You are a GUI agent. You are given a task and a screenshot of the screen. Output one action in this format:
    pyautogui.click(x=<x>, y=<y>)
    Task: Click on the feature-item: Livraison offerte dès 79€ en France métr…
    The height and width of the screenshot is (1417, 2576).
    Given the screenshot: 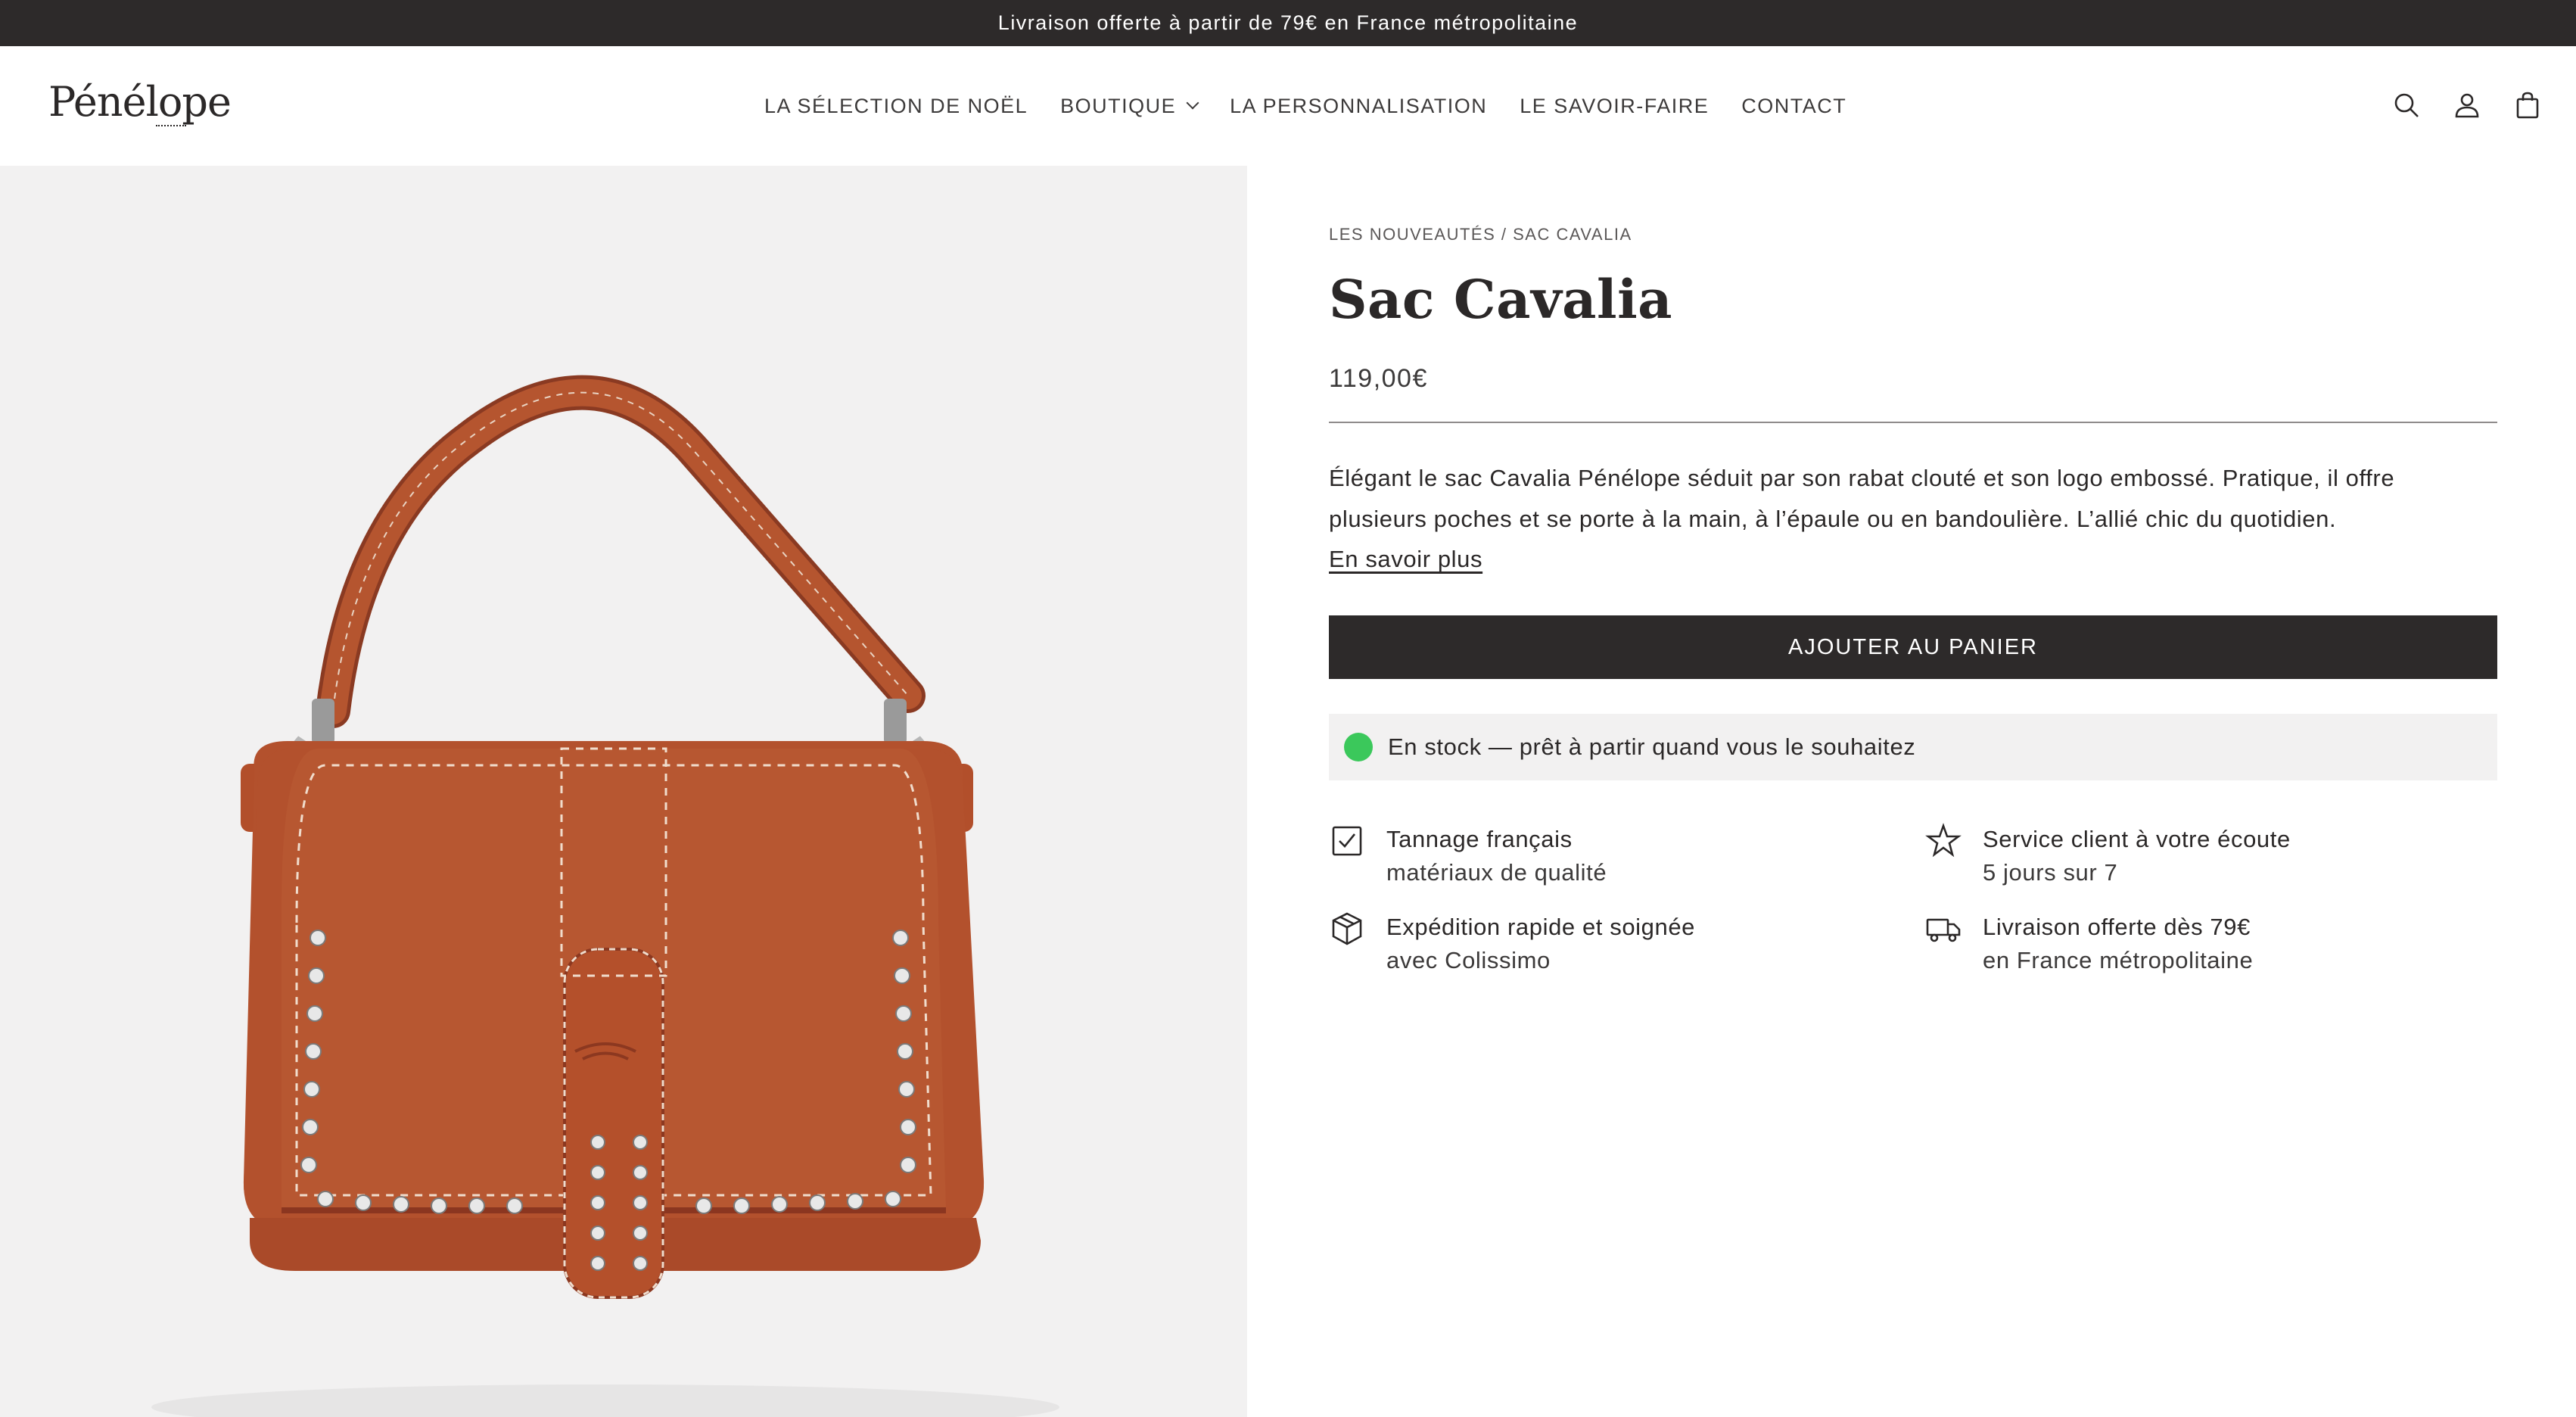 What is the action you would take?
    pyautogui.click(x=2089, y=944)
    